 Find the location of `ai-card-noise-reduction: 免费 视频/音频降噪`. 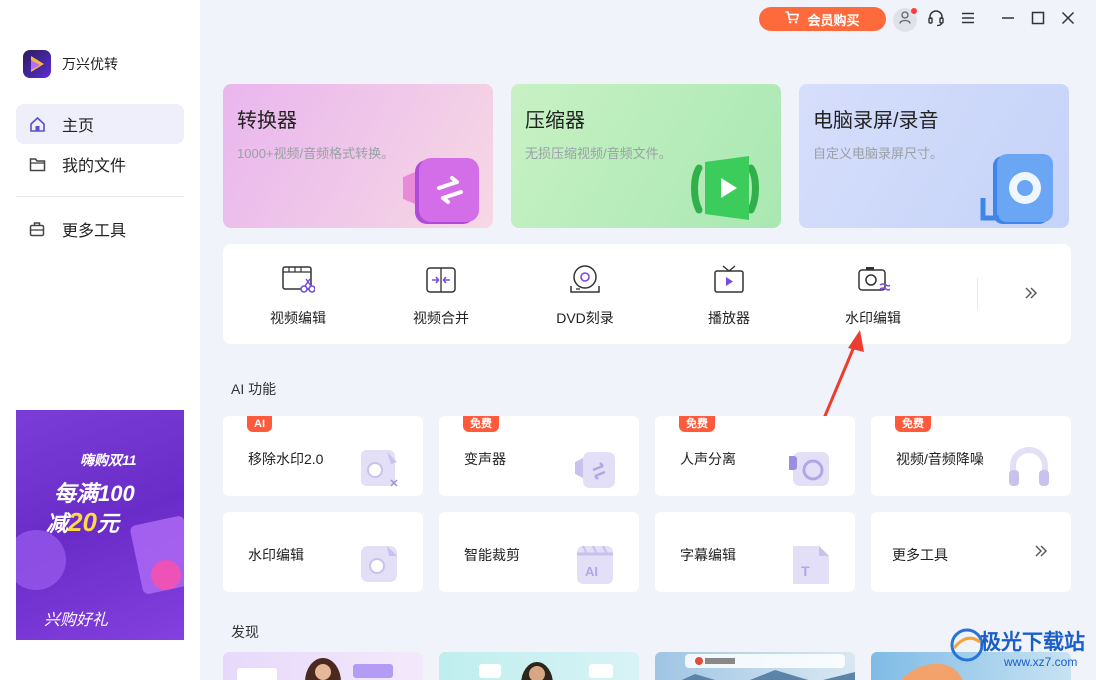

ai-card-noise-reduction: 免费 视频/音频降噪 is located at coordinates (971, 456).